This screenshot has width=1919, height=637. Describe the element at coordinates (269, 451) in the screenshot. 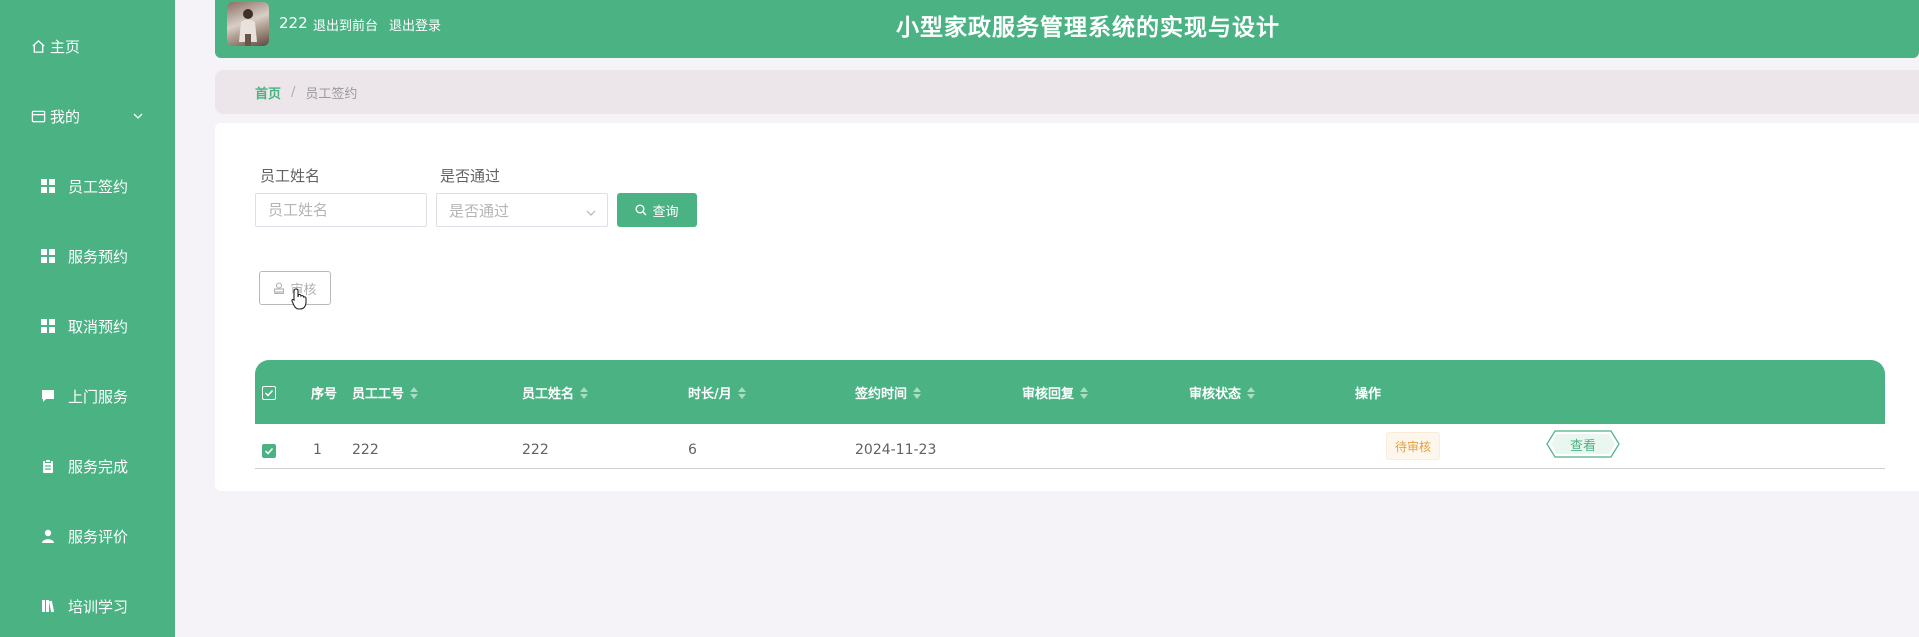

I see `row-checkbox` at that location.